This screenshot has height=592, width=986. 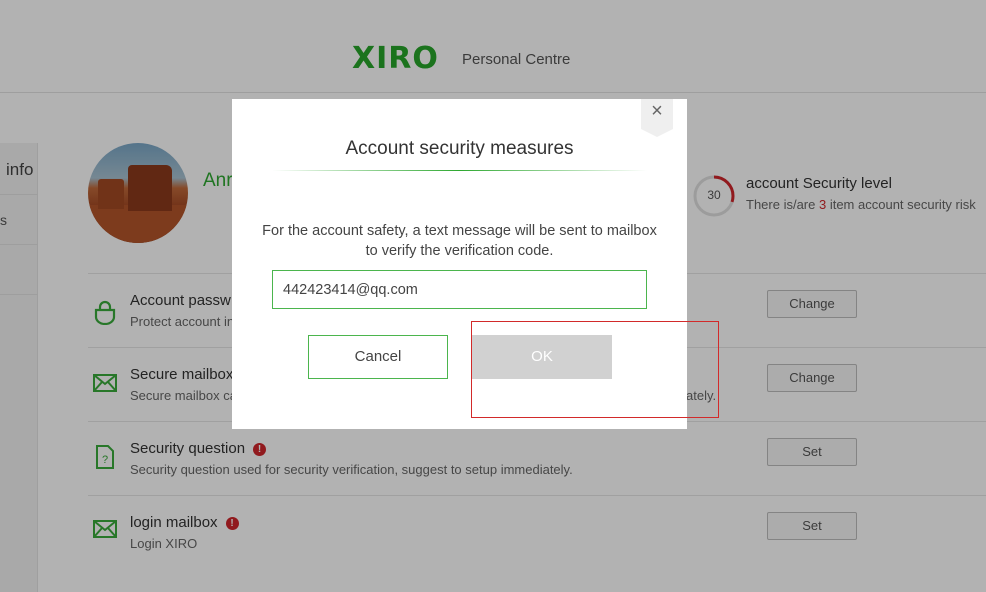 What do you see at coordinates (595, 369) in the screenshot?
I see `highlight-box` at bounding box center [595, 369].